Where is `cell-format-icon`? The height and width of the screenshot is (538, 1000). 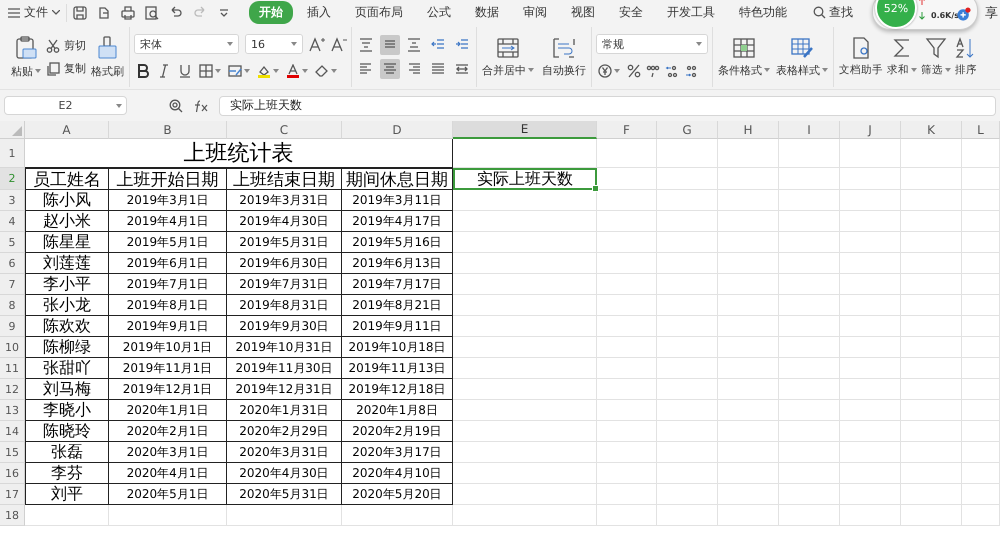 cell-format-icon is located at coordinates (235, 71).